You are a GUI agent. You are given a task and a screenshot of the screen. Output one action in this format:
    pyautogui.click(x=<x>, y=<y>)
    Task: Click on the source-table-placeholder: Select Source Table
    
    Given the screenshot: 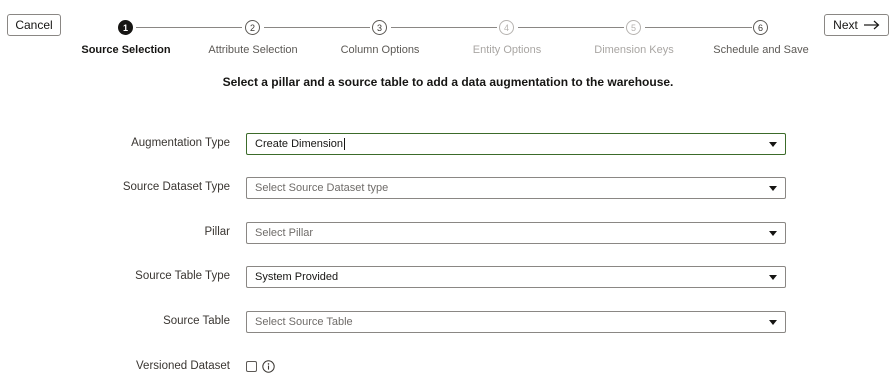 What is the action you would take?
    pyautogui.click(x=304, y=322)
    